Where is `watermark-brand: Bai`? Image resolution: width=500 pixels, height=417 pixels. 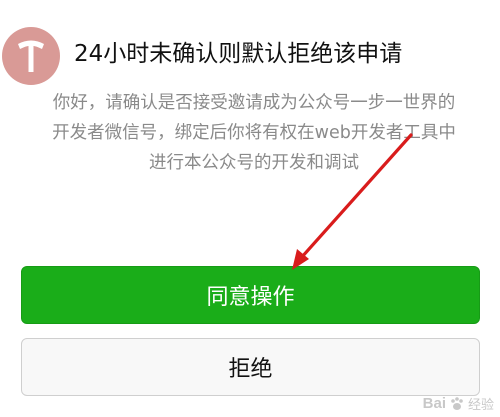 watermark-brand: Bai is located at coordinates (434, 403).